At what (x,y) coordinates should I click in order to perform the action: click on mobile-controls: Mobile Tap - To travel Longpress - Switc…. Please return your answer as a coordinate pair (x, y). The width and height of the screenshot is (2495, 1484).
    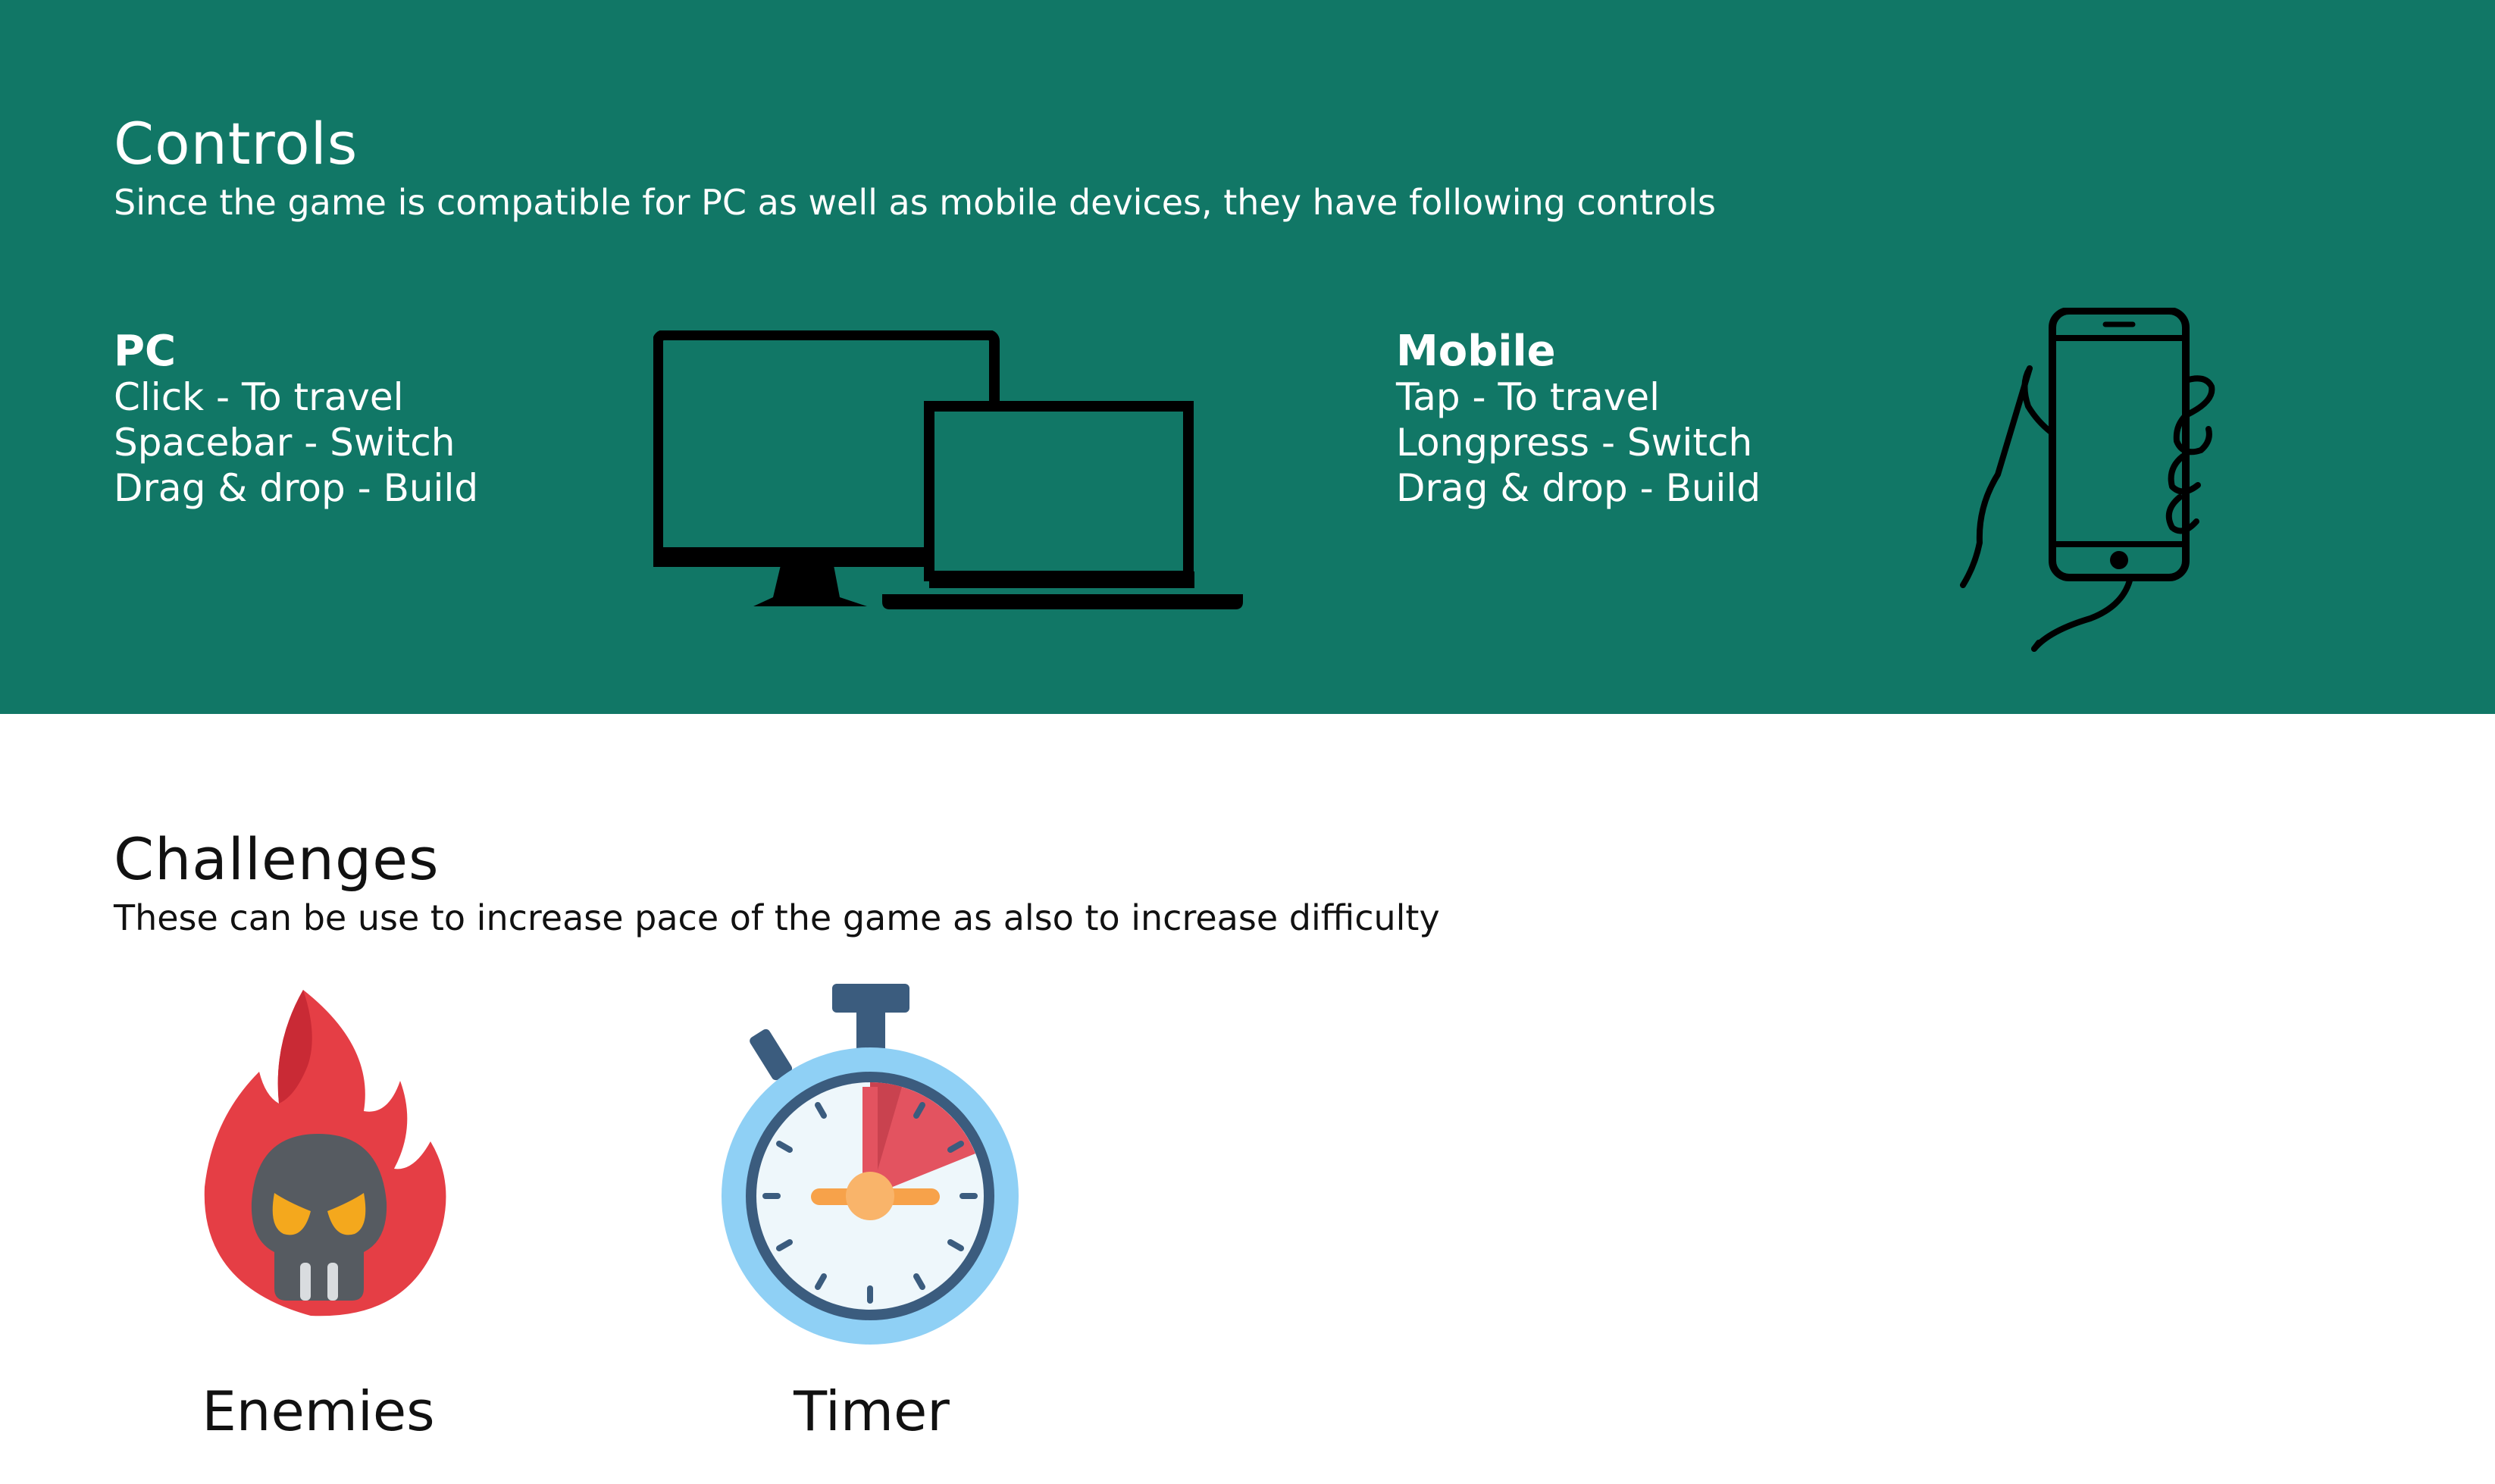
    Looking at the image, I should click on (1578, 420).